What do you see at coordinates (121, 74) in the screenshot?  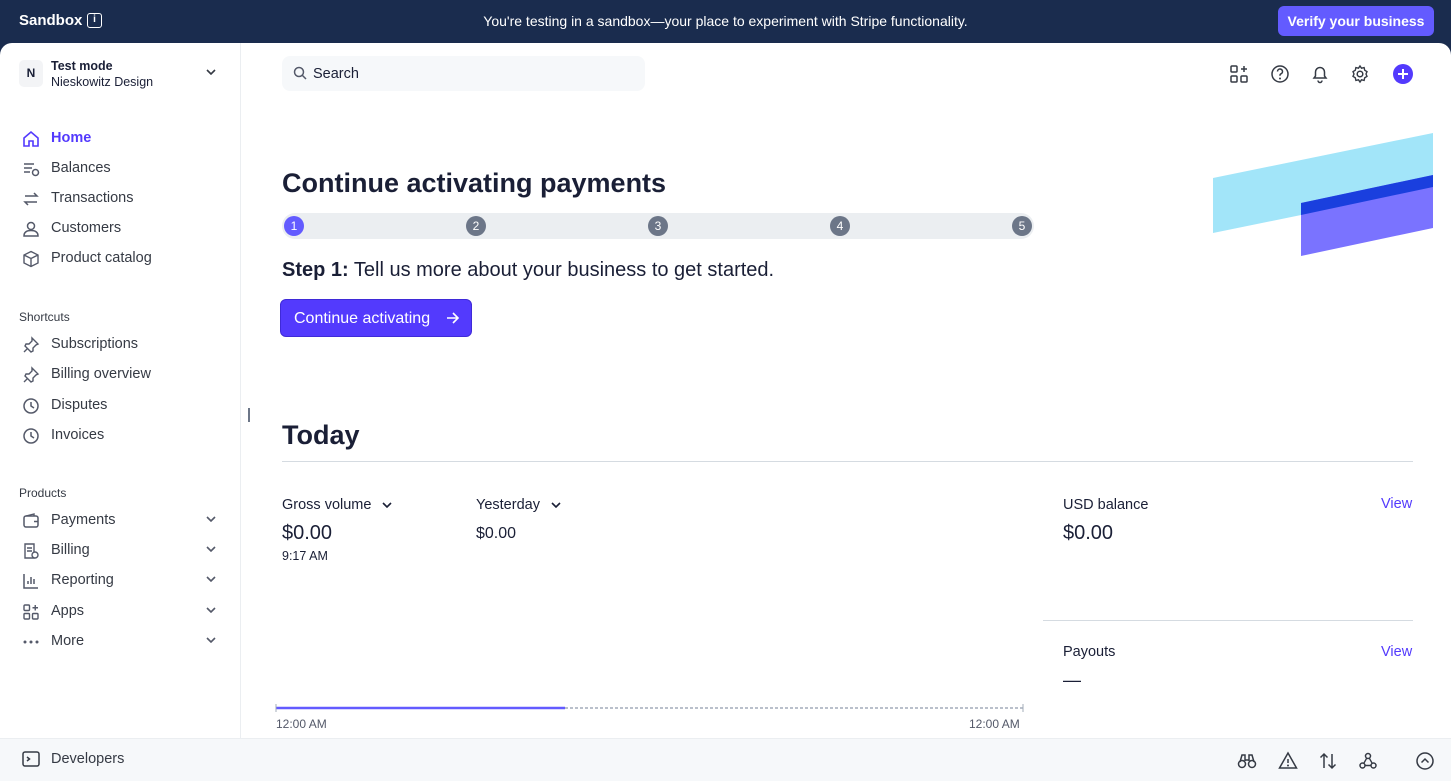 I see `account-switcher: N Test mode Nieskowitz Design` at bounding box center [121, 74].